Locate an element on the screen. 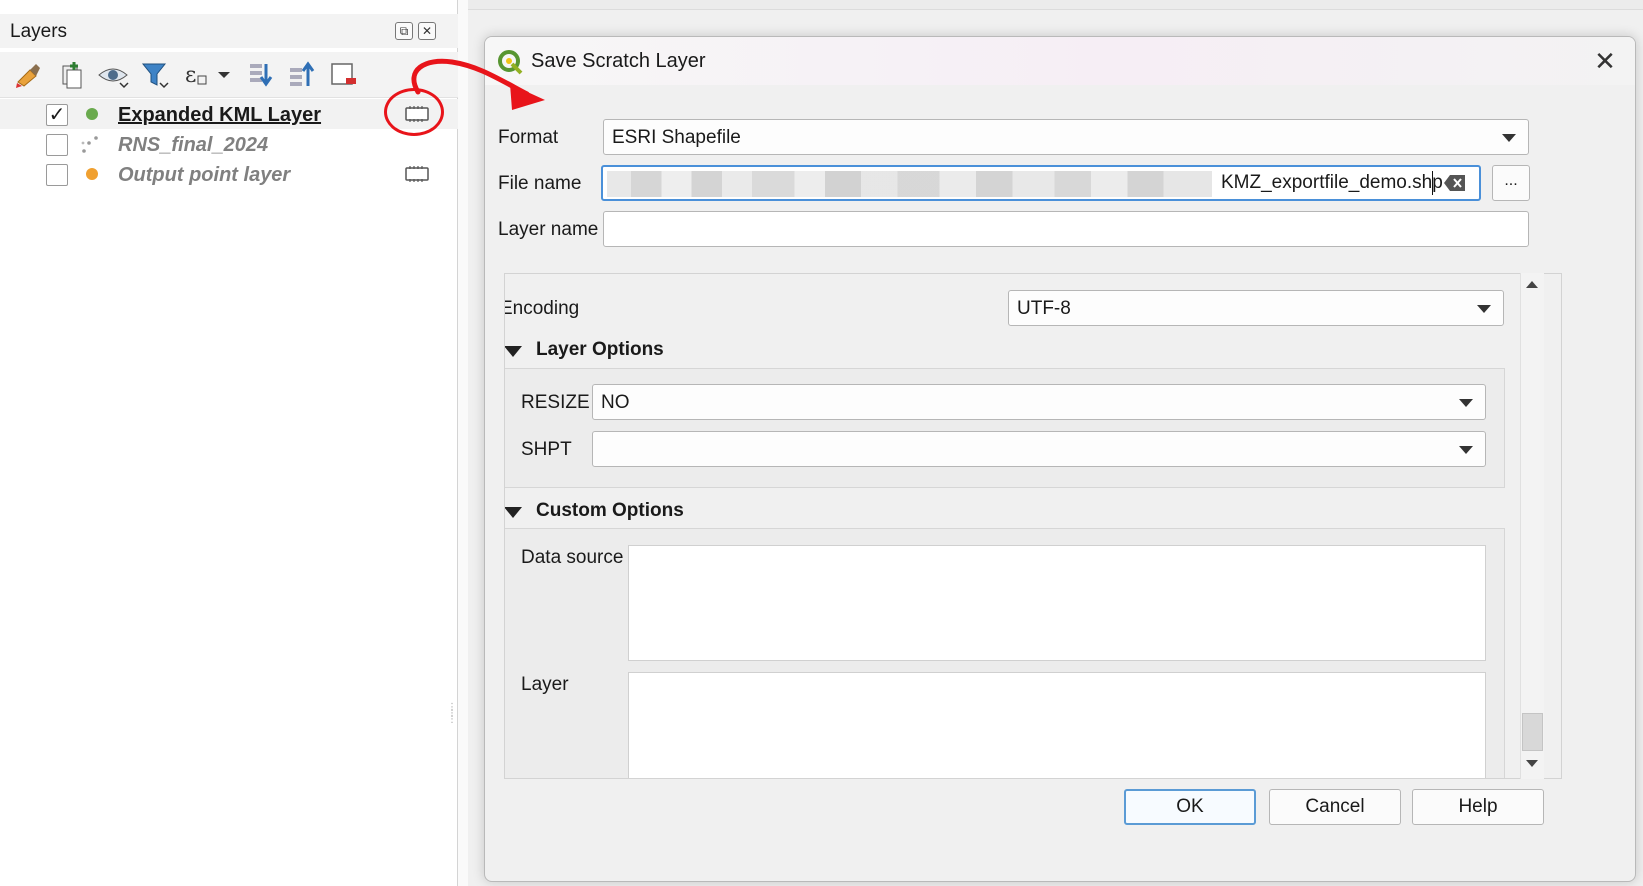 The width and height of the screenshot is (1643, 886). scroll-down-icon is located at coordinates (1532, 763).